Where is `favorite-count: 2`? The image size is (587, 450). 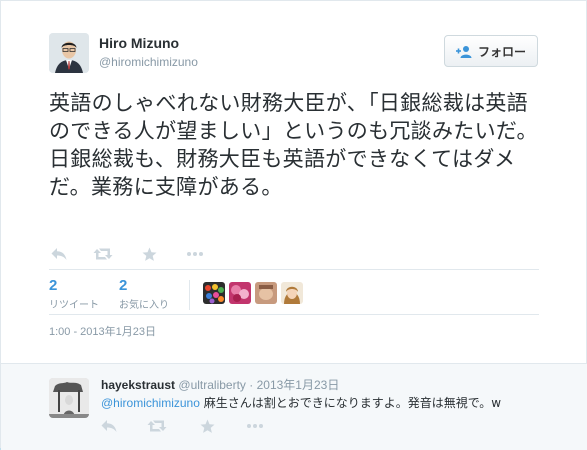 favorite-count: 2 is located at coordinates (123, 285).